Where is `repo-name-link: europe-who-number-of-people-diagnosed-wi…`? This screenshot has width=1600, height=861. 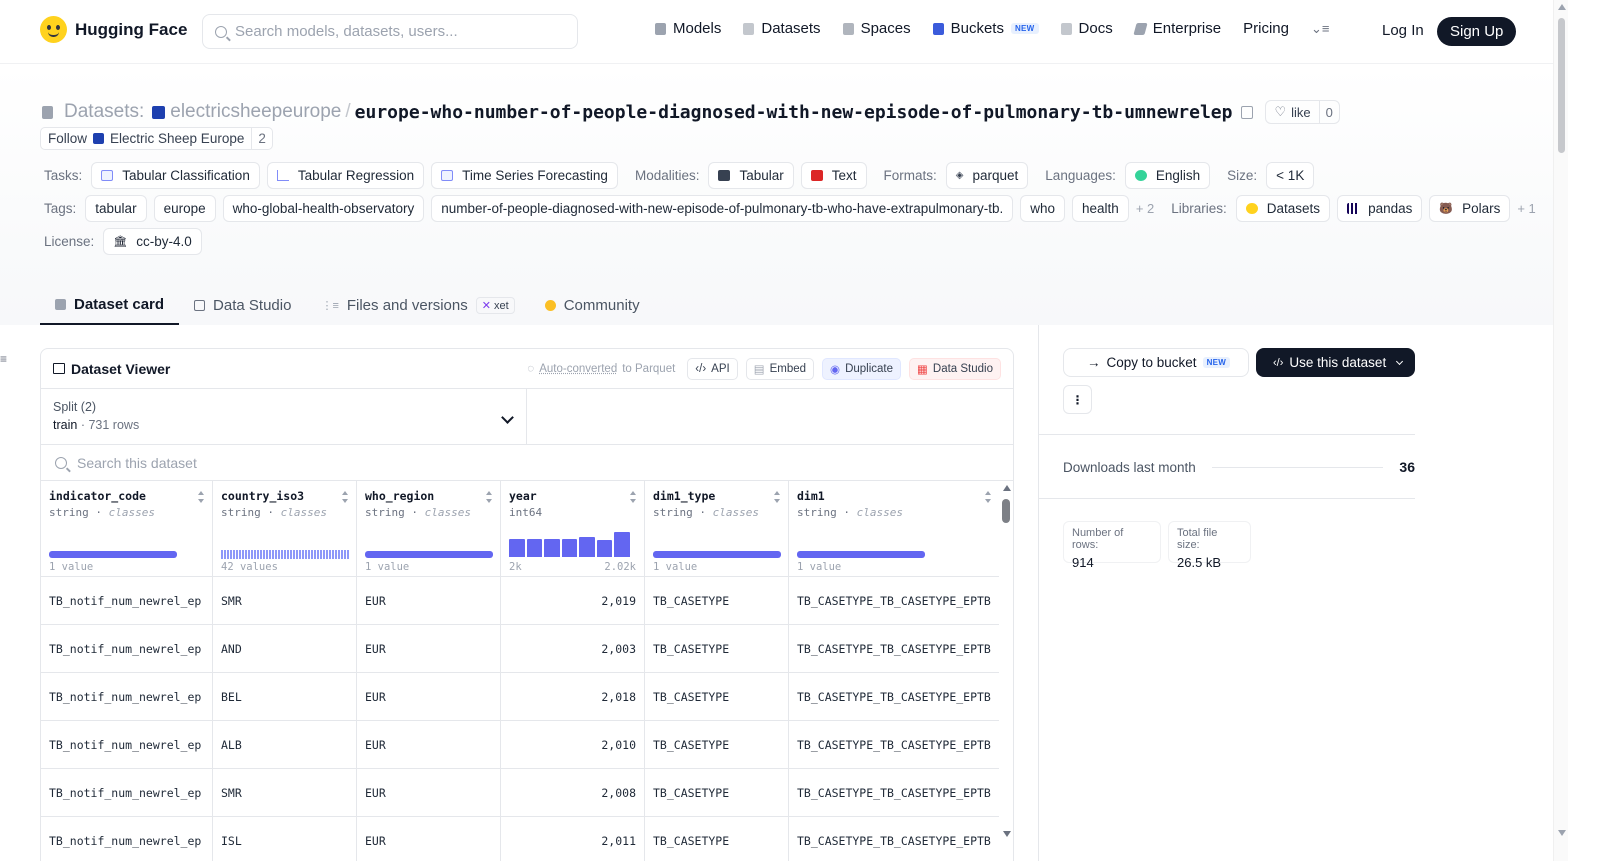
repo-name-link: europe-who-number-of-people-diagnosed-wi… is located at coordinates (794, 112).